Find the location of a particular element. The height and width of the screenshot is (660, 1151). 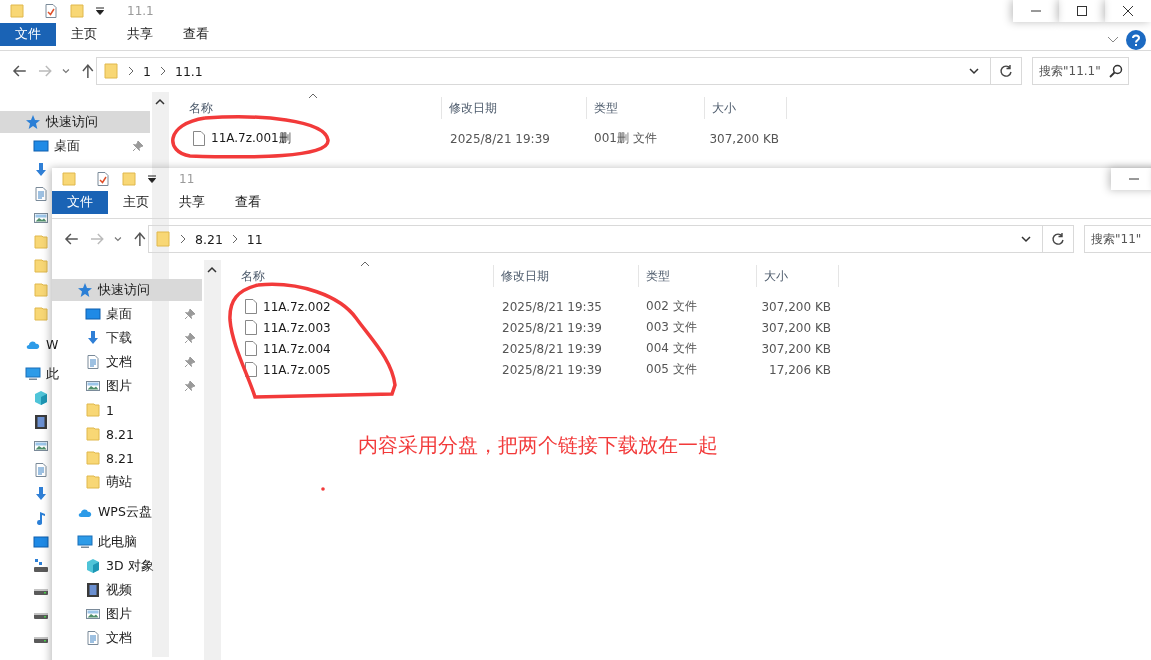

nav-item: 萌站 is located at coordinates (93, 482).